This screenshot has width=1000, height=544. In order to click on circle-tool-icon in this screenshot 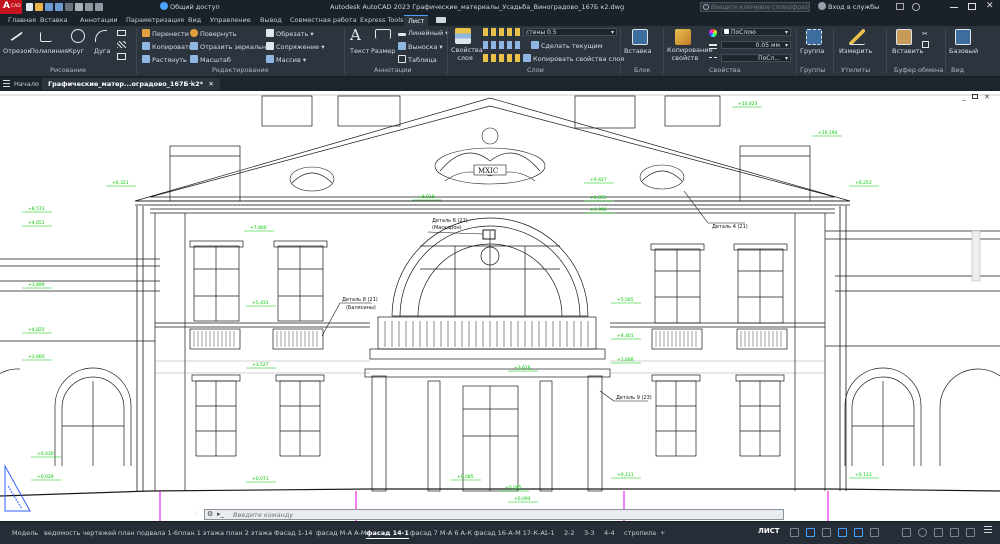, I will do `click(78, 36)`.